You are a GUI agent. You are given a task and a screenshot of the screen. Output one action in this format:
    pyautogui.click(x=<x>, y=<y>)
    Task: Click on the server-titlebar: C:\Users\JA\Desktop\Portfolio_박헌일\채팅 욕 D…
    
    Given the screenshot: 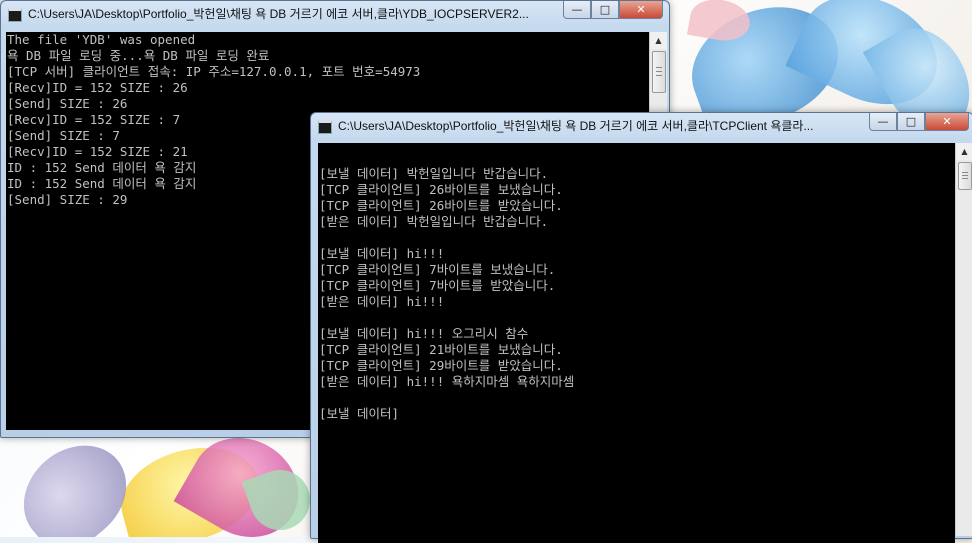 What is the action you would take?
    pyautogui.click(x=335, y=14)
    